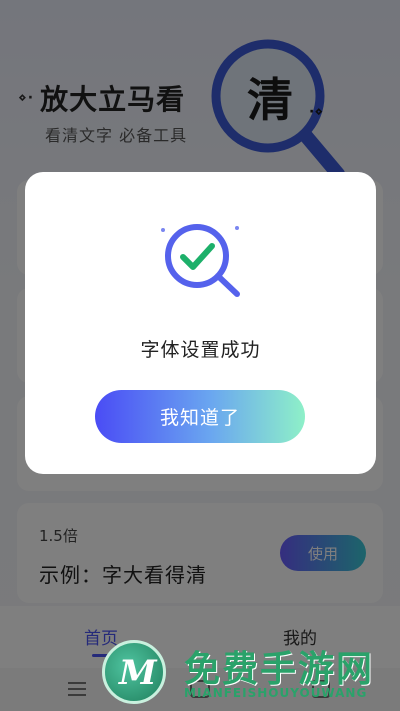 The width and height of the screenshot is (400, 711). Describe the element at coordinates (276, 693) in the screenshot. I see `watermark-en: MIANFEISHOUYOUWANG` at that location.